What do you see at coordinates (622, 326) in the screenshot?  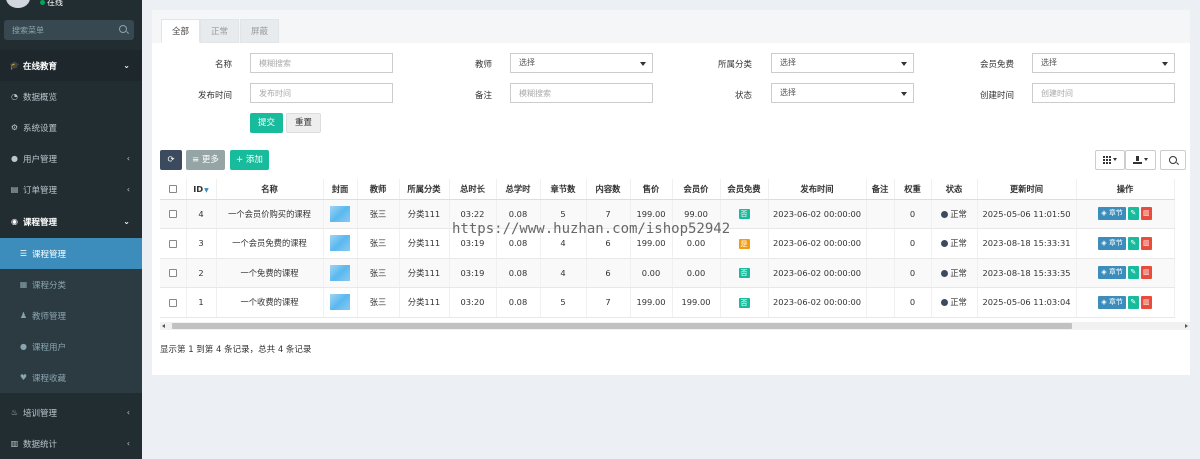 I see `scrollbar-thumb` at bounding box center [622, 326].